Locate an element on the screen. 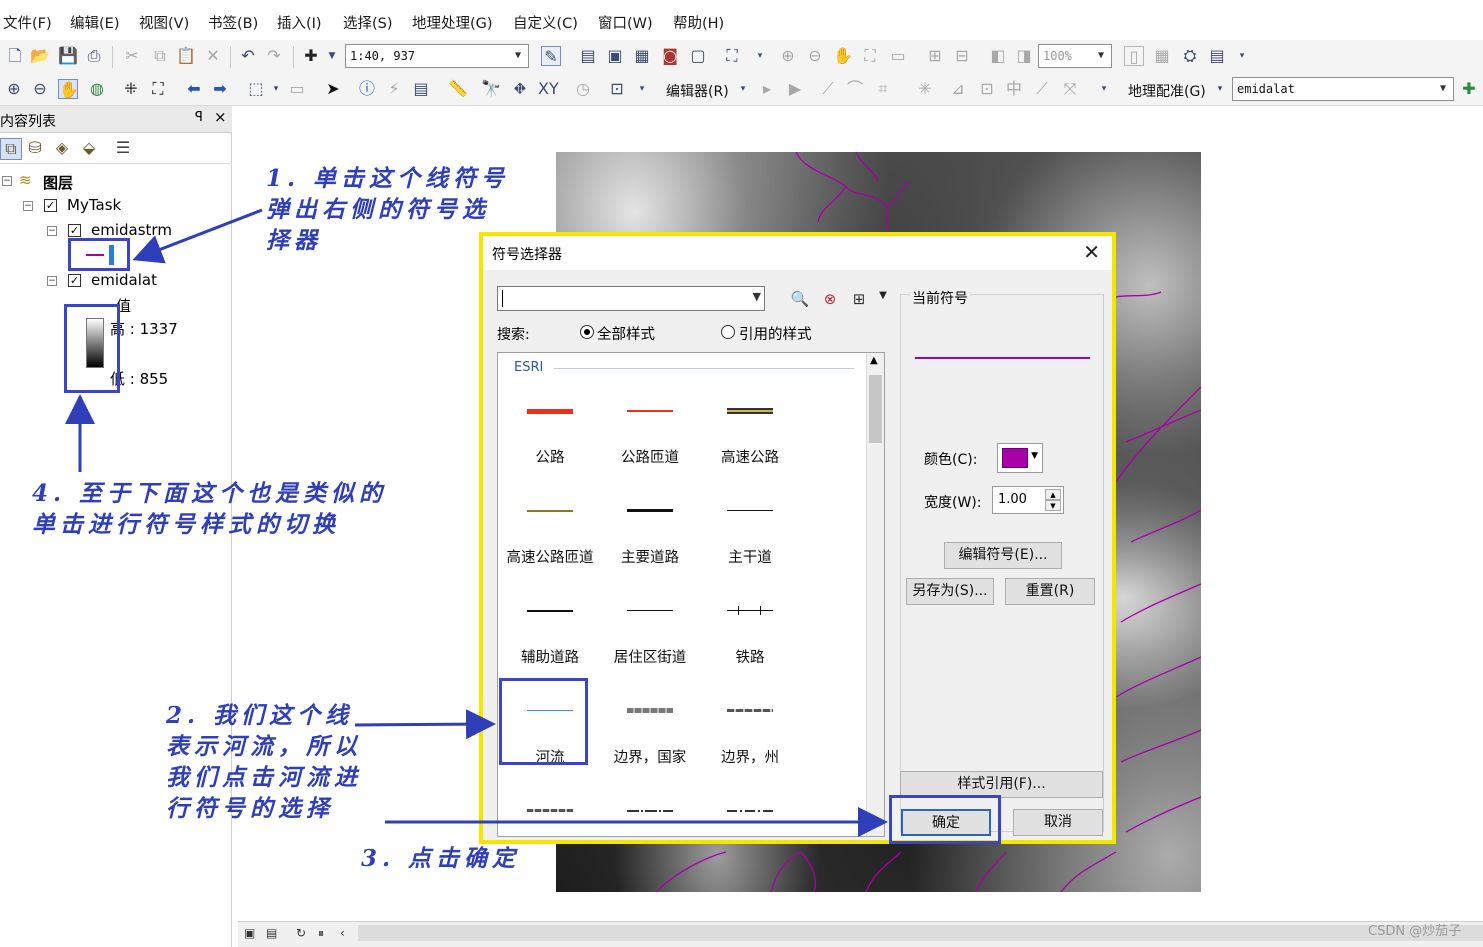  identify-icon: ⓘ is located at coordinates (367, 89).